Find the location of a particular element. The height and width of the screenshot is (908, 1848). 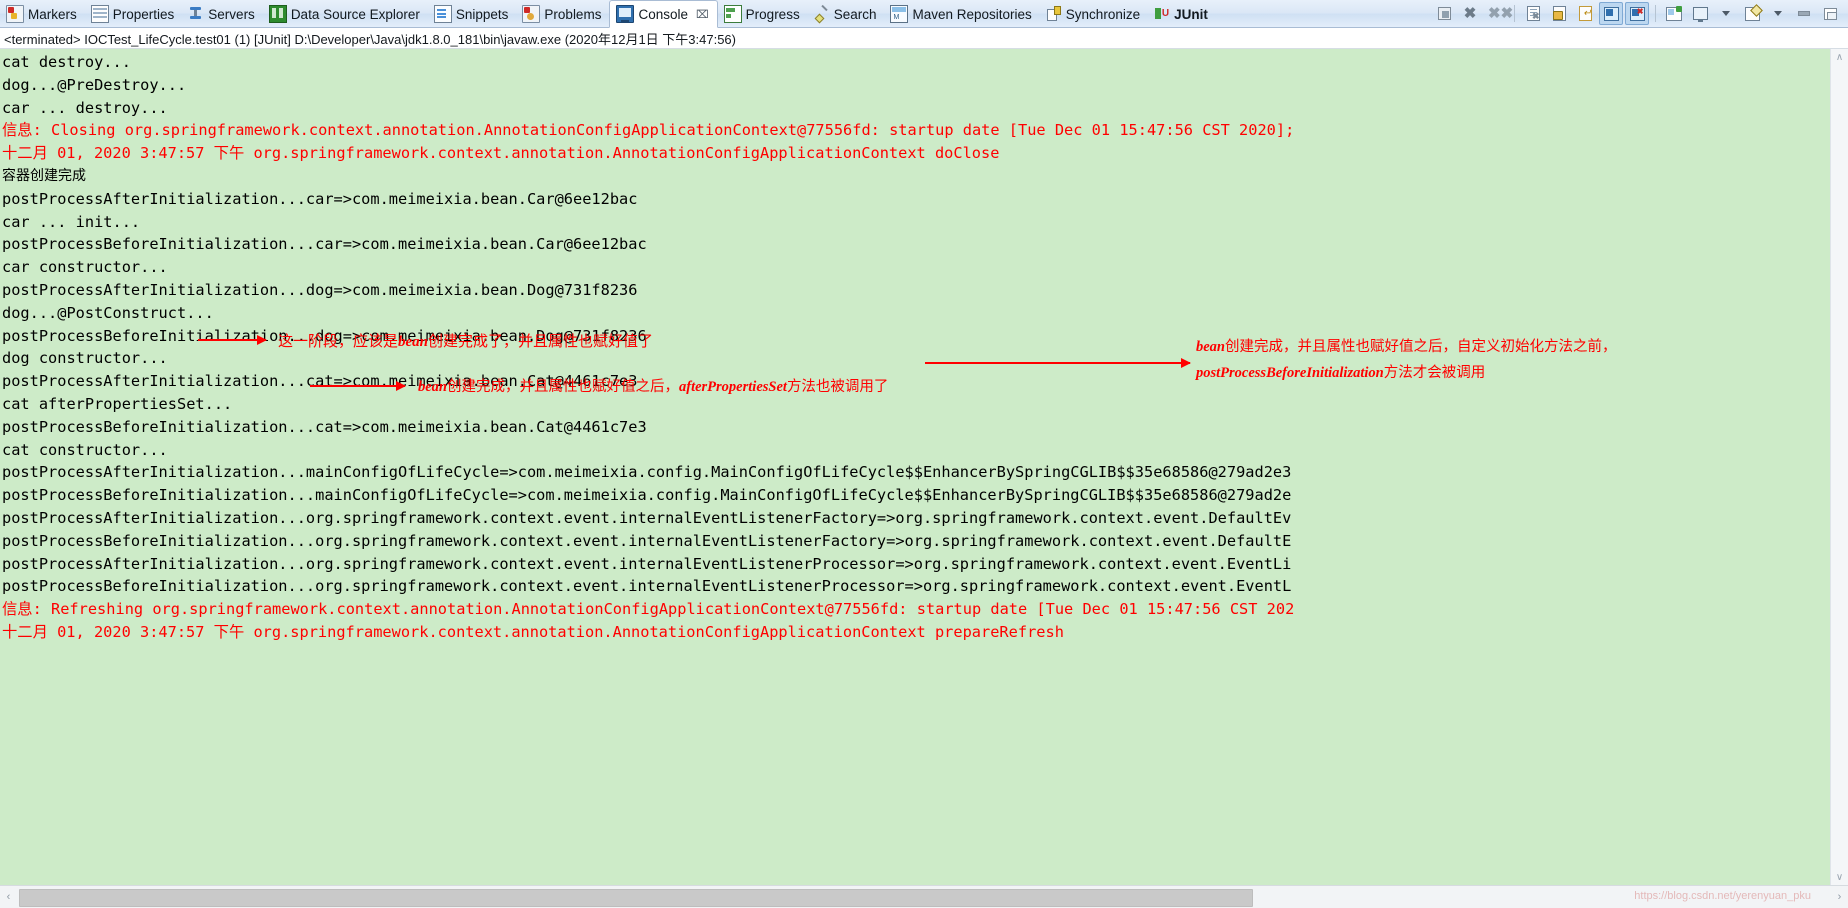

tab-properties: Properties is located at coordinates (134, 13).